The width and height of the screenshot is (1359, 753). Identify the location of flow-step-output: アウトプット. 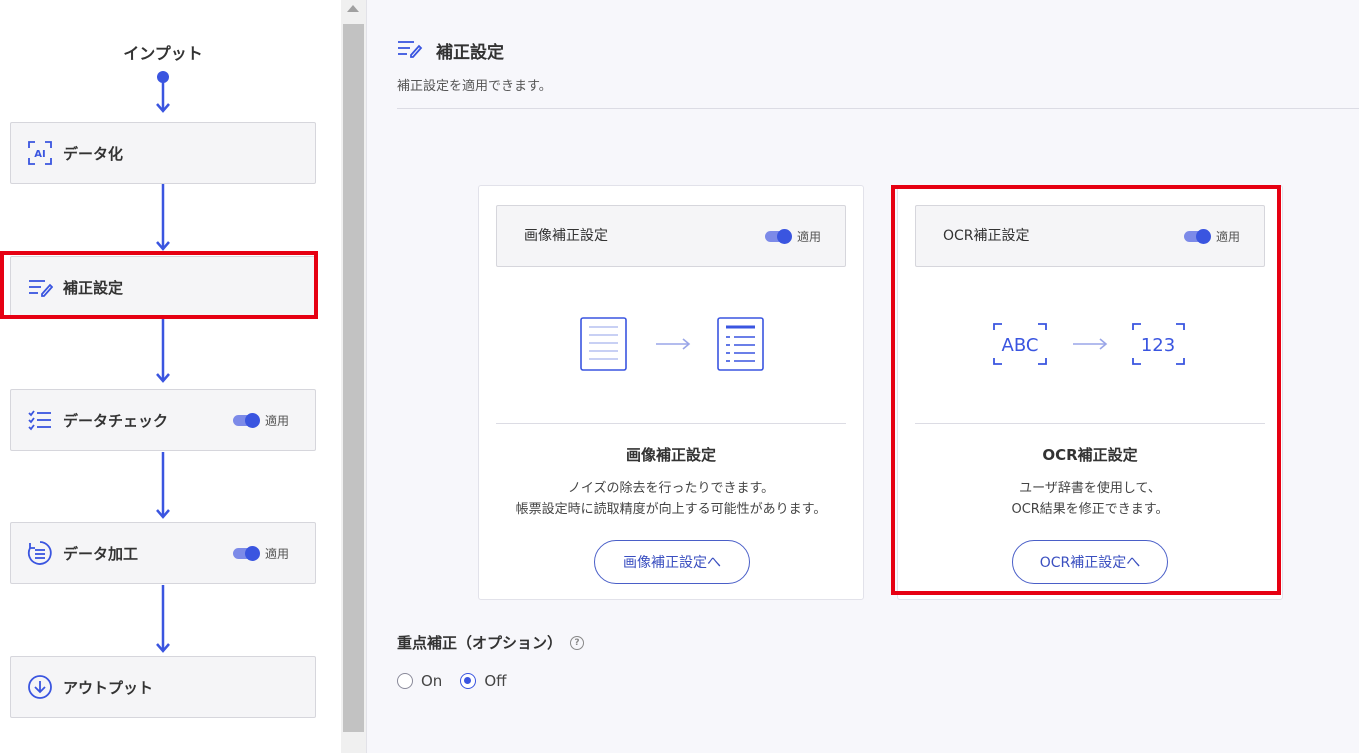
(163, 687).